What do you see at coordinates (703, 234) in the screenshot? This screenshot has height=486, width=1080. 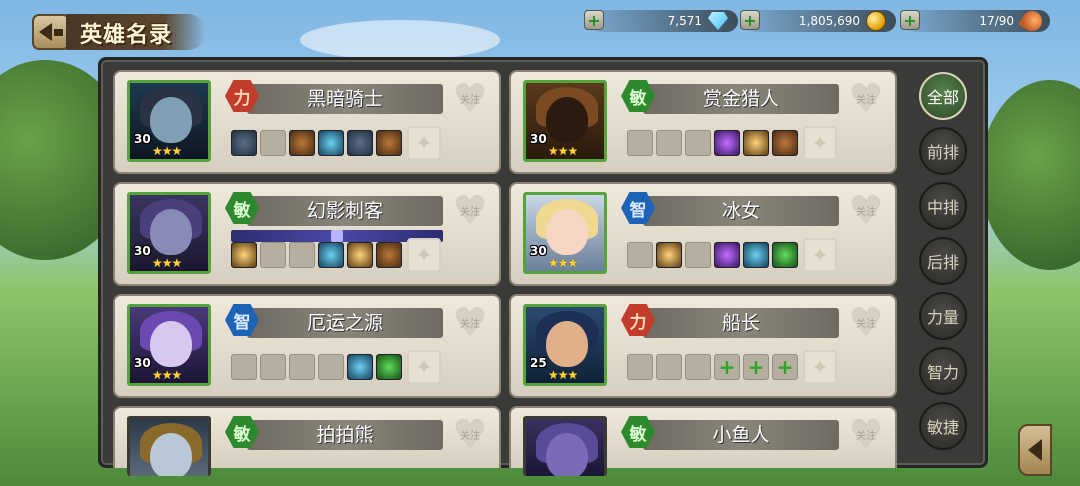 I see `hero-card-crystal-maiden: 30 ★★★ 冰女 智 关注 ✦` at bounding box center [703, 234].